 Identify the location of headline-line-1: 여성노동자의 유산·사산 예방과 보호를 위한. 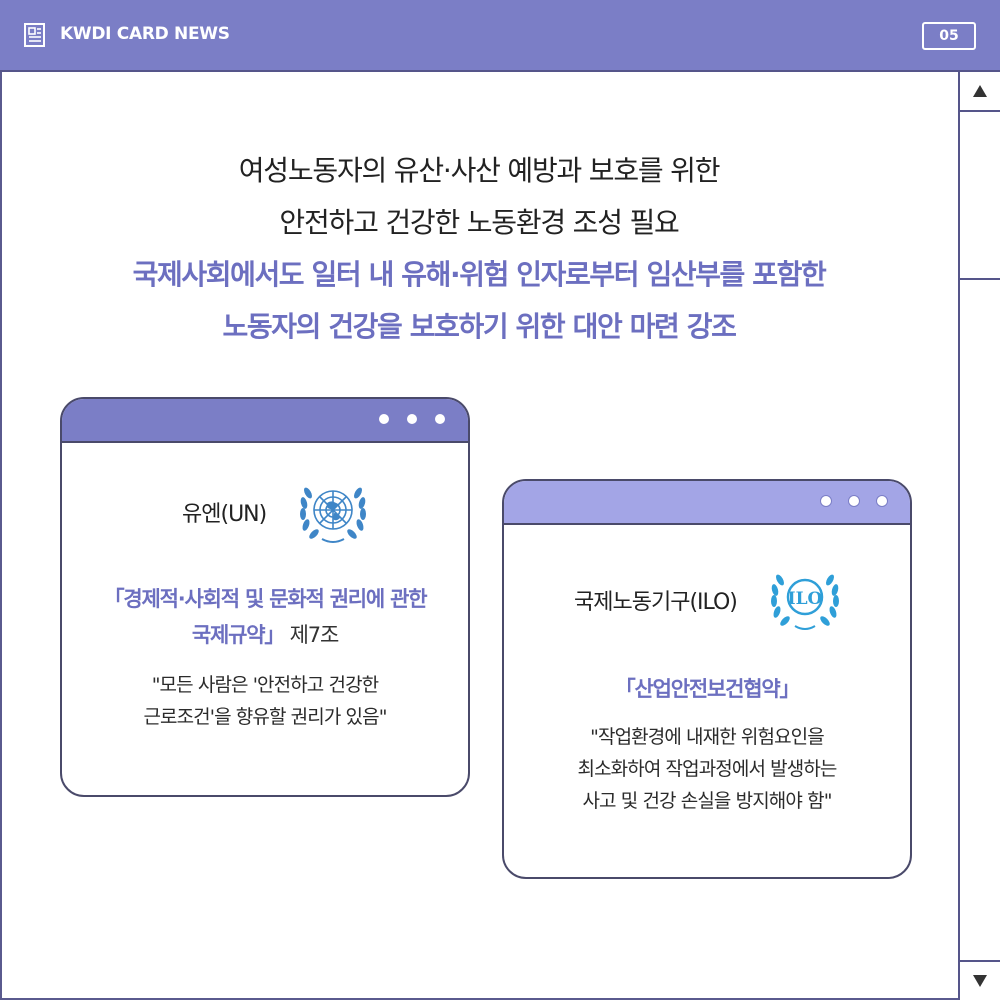
(479, 170).